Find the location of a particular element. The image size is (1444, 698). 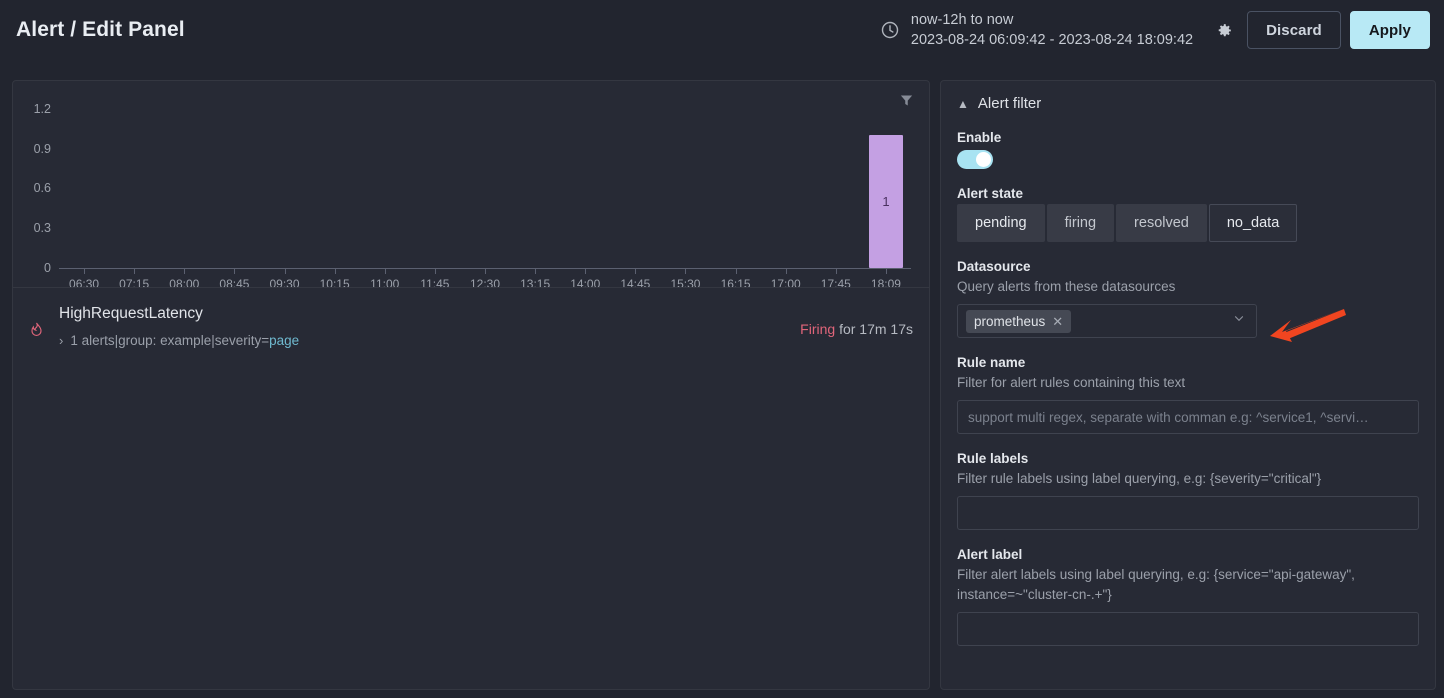

close-icon: ✕ is located at coordinates (1057, 321).